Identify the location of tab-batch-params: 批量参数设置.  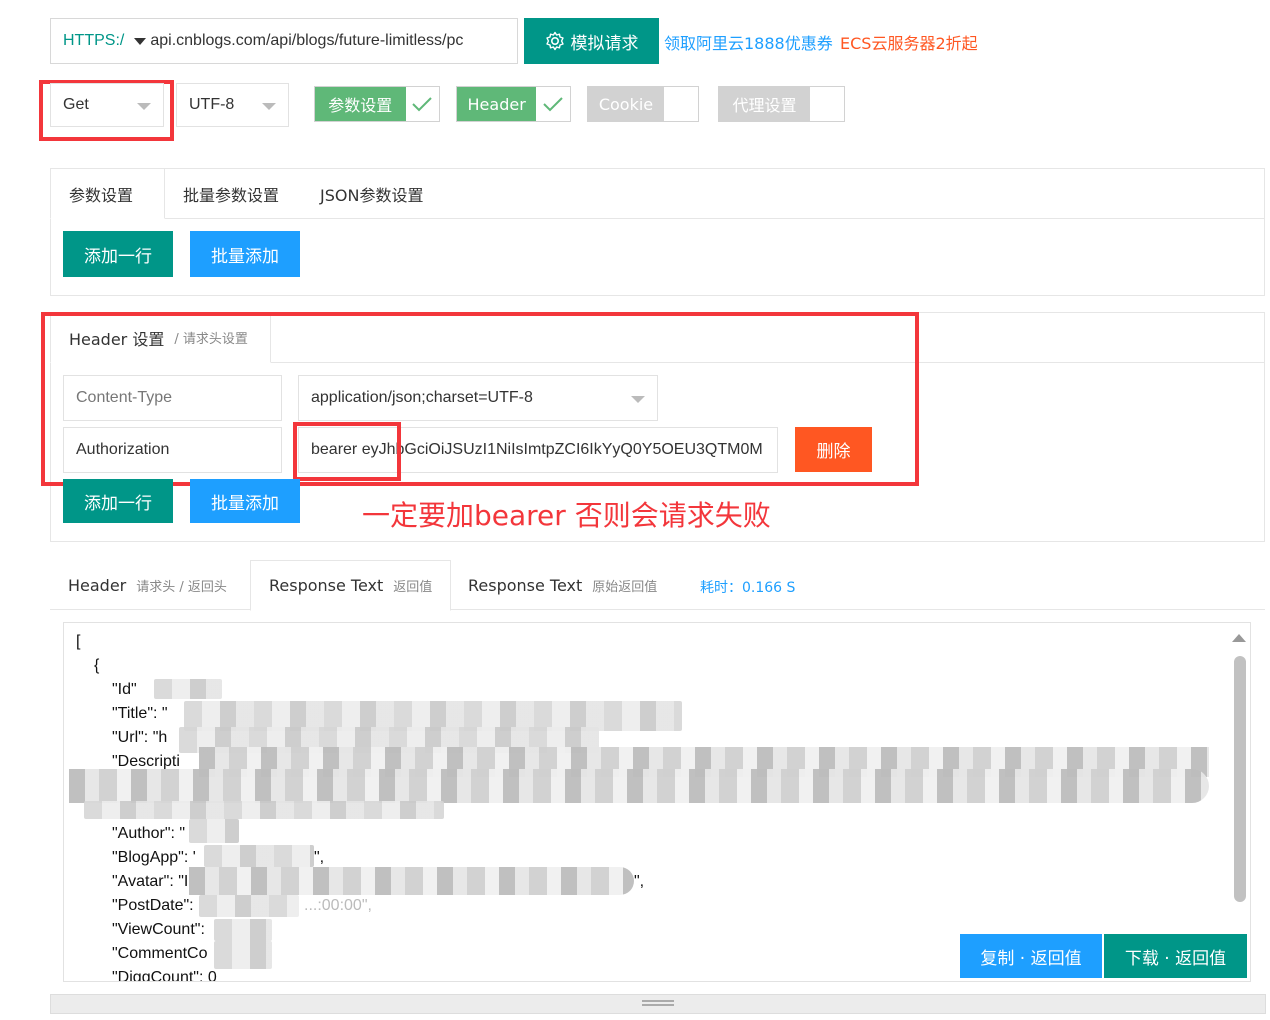
(231, 194).